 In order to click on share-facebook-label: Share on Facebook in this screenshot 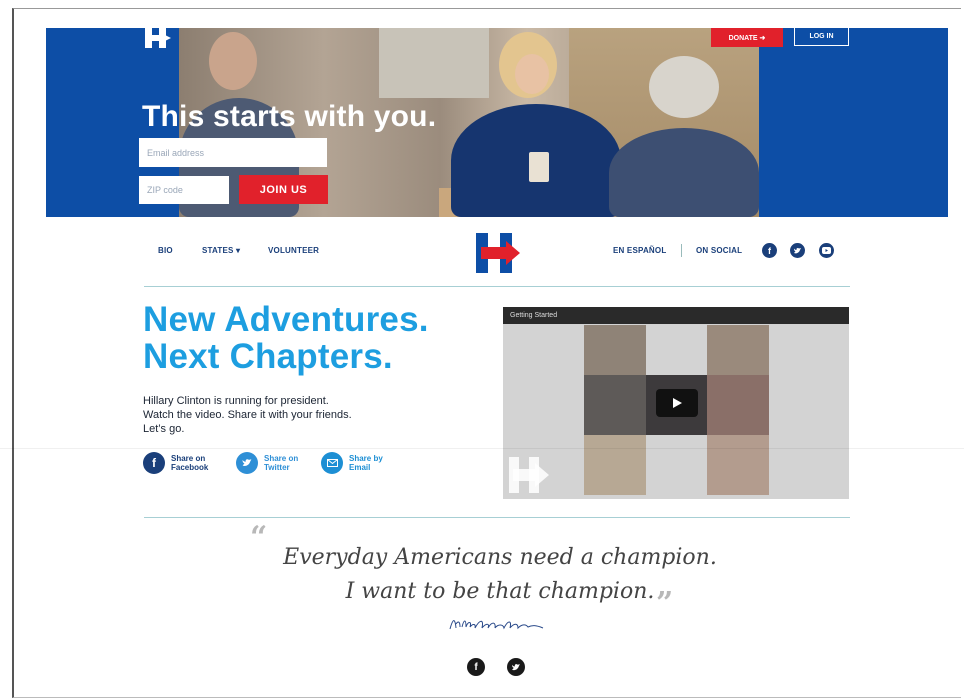, I will do `click(190, 463)`.